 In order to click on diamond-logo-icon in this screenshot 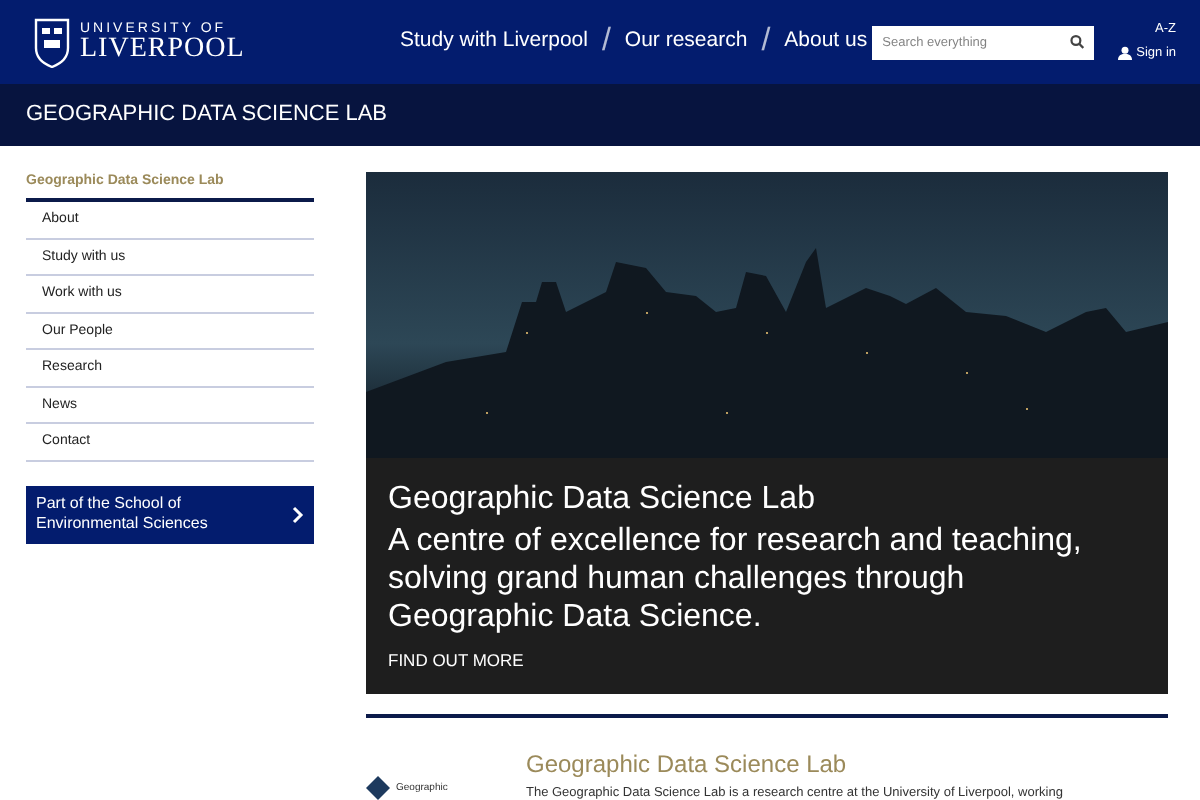, I will do `click(378, 788)`.